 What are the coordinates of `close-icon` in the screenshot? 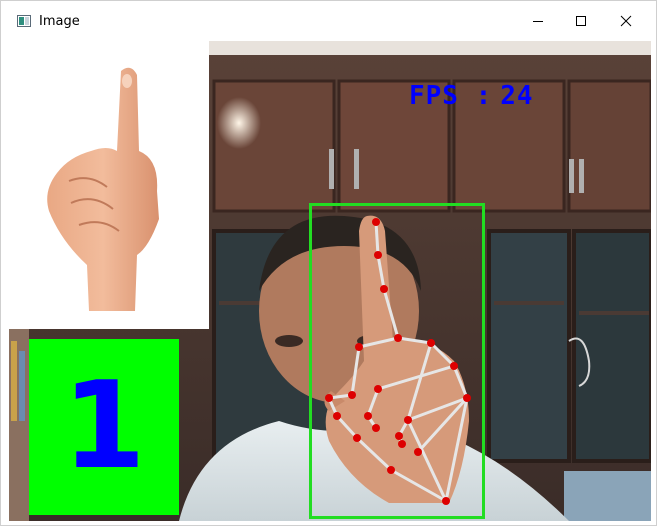 It's located at (626, 21).